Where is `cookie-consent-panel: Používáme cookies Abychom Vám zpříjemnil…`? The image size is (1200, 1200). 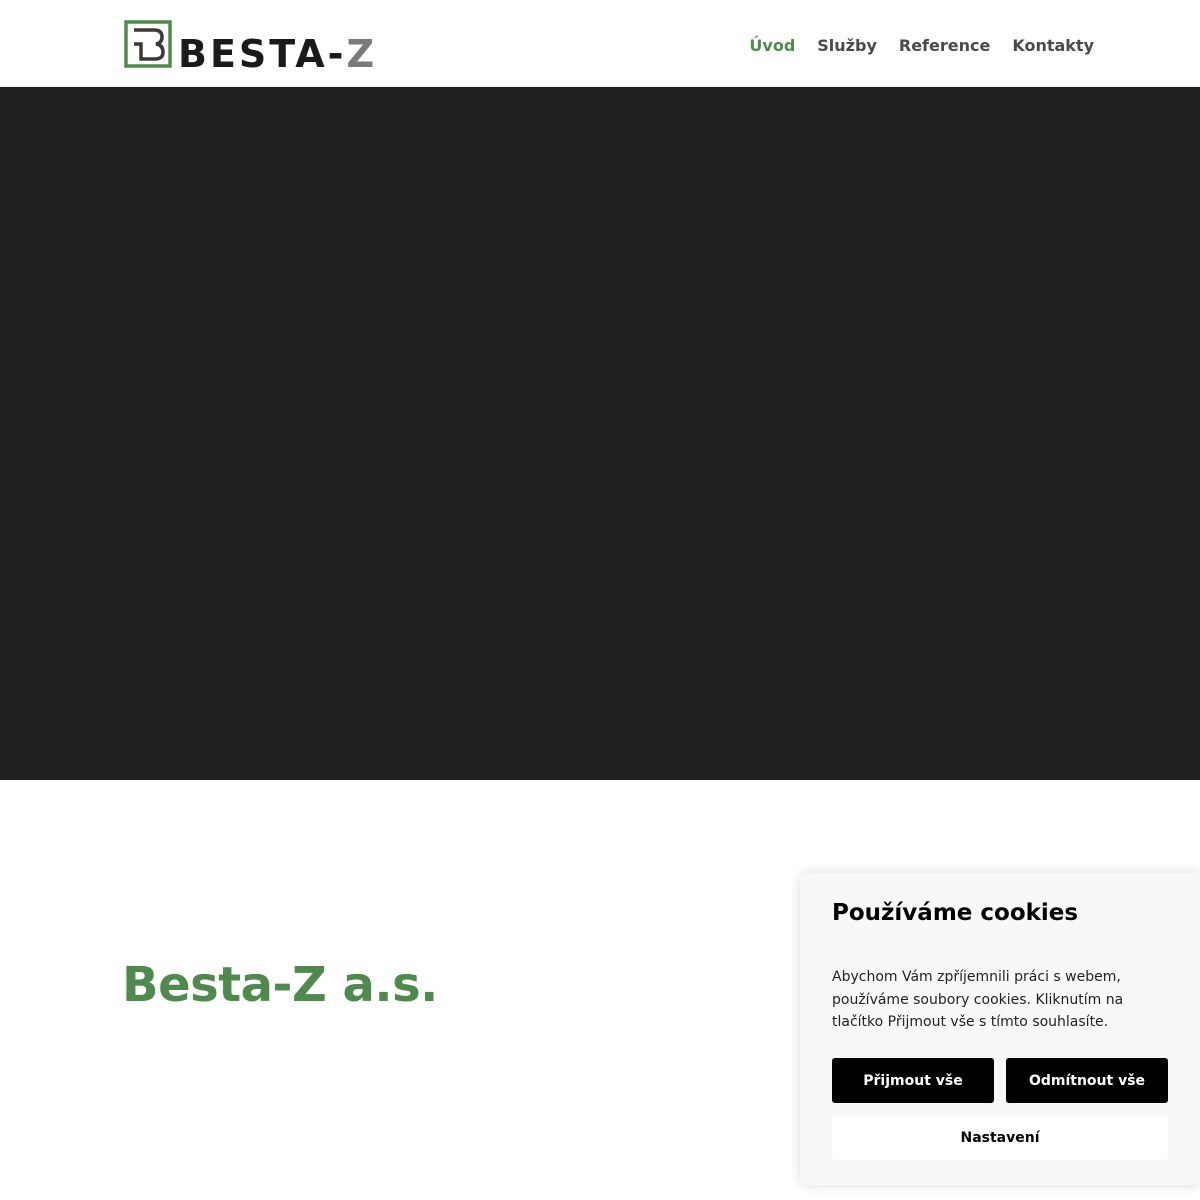 cookie-consent-panel: Používáme cookies Abychom Vám zpříjemnil… is located at coordinates (1000, 1029).